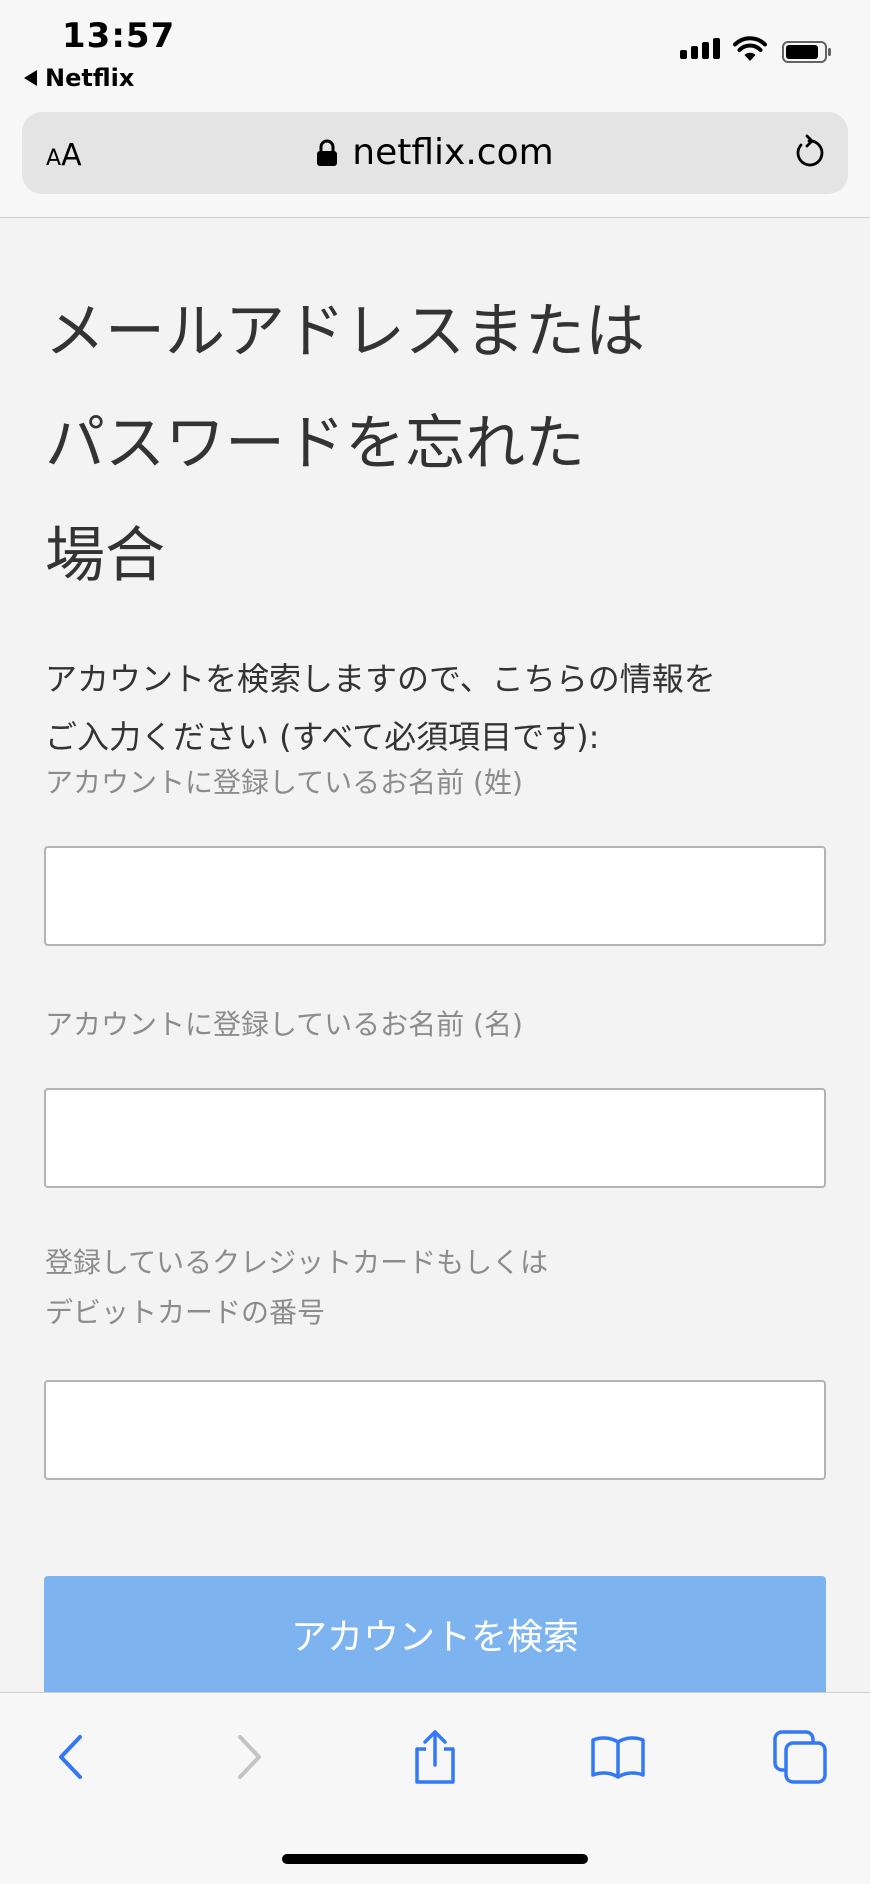 This screenshot has width=870, height=1884. I want to click on card-number-label-line: デビットカードの番号, so click(185, 1312).